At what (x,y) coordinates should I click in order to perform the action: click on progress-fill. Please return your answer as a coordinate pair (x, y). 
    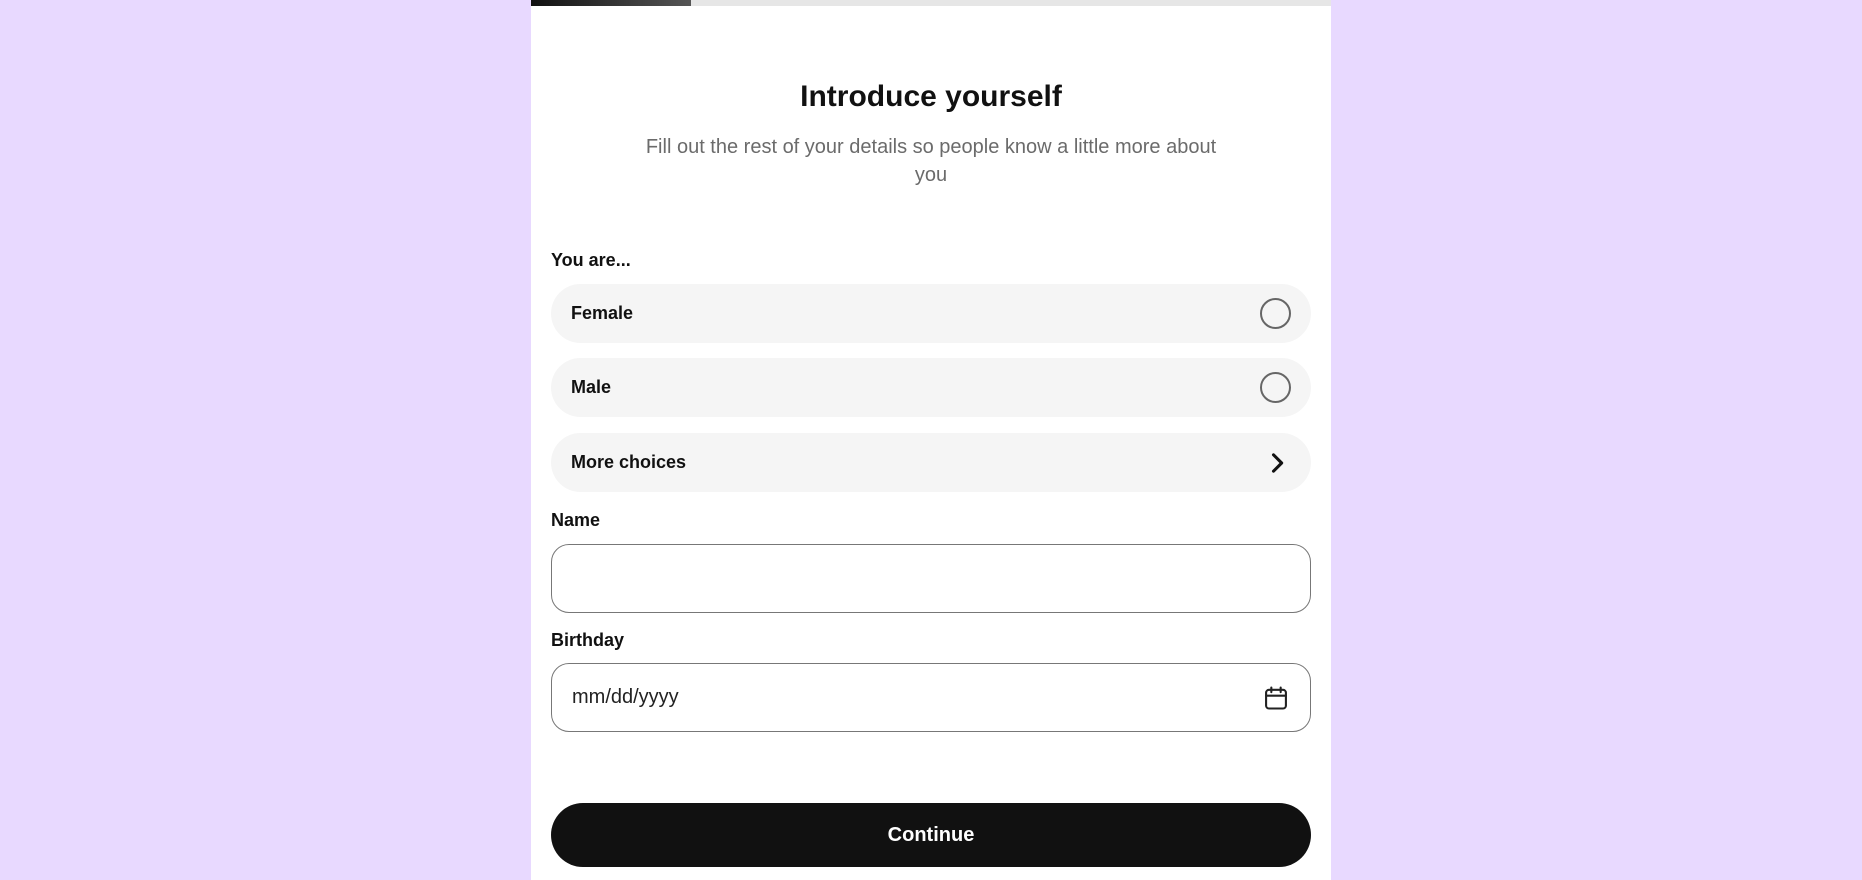
    Looking at the image, I should click on (611, 3).